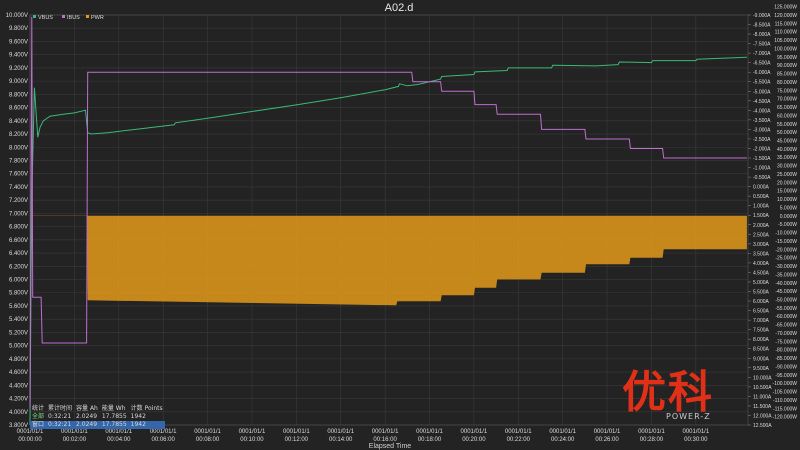 The width and height of the screenshot is (800, 450). I want to click on power-tick-label: 30.000W, so click(787, 167).